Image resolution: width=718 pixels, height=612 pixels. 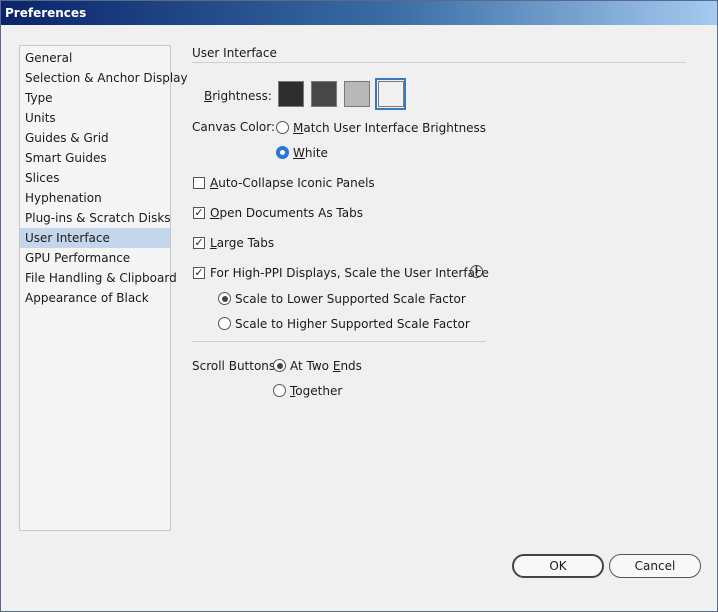 What do you see at coordinates (95, 118) in the screenshot?
I see `sidebar-item-units: Units` at bounding box center [95, 118].